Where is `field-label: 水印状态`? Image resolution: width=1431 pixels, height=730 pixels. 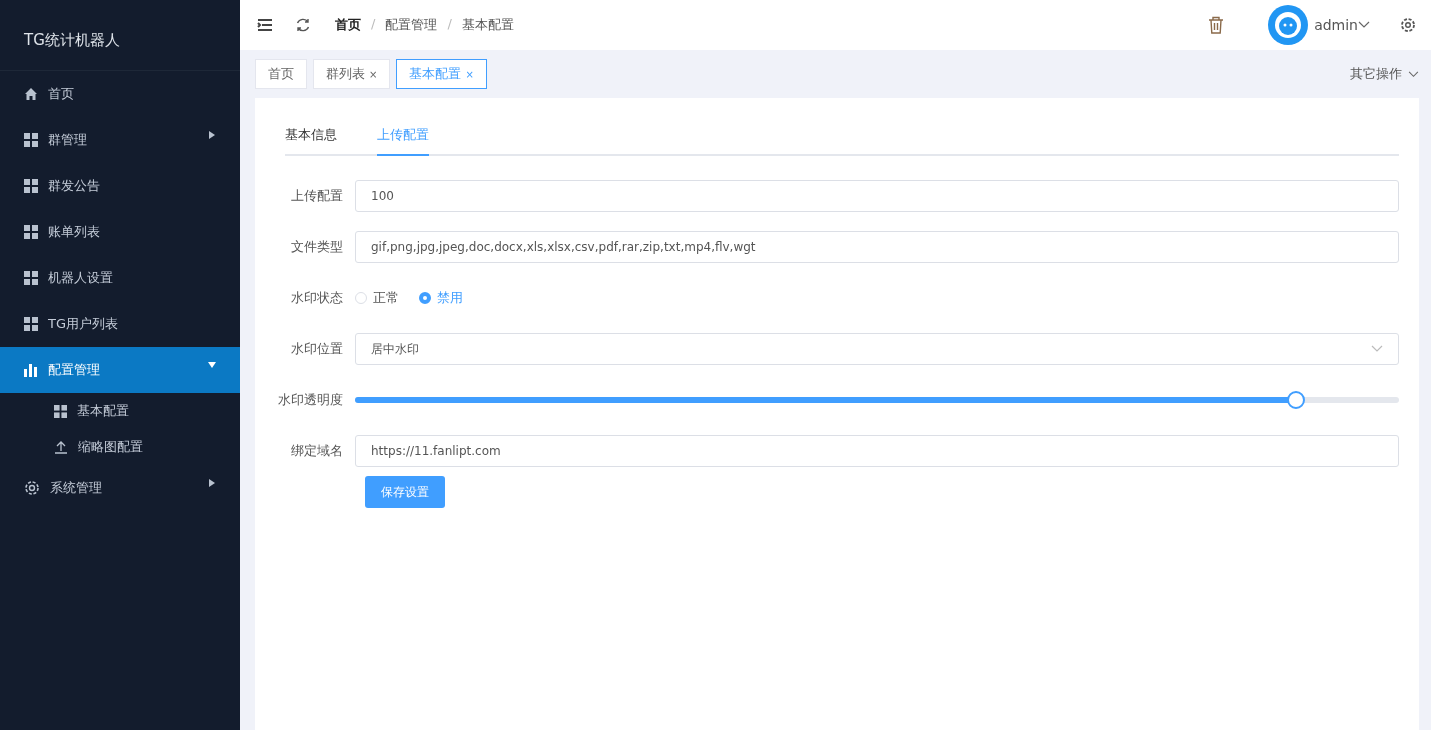
field-label: 水印状态 is located at coordinates (316, 298).